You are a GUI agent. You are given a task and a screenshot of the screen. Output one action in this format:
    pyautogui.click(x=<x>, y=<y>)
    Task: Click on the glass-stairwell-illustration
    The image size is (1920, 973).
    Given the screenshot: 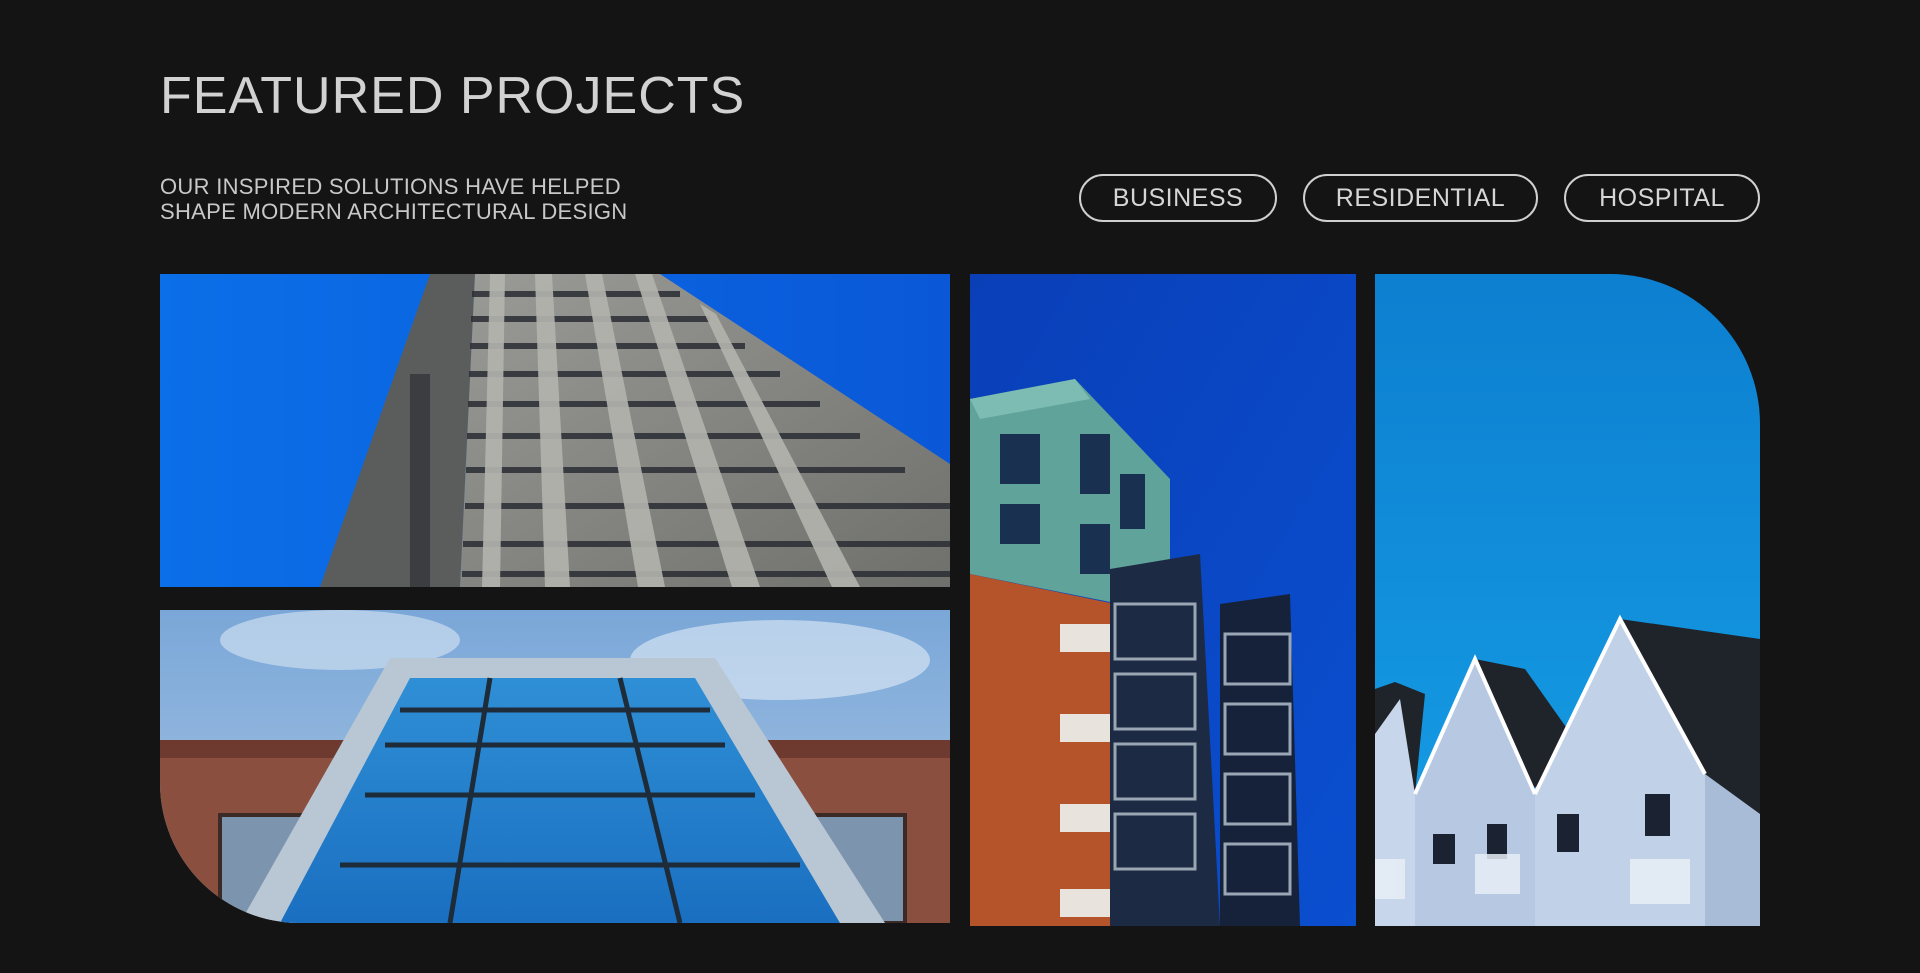 What is the action you would take?
    pyautogui.click(x=555, y=766)
    